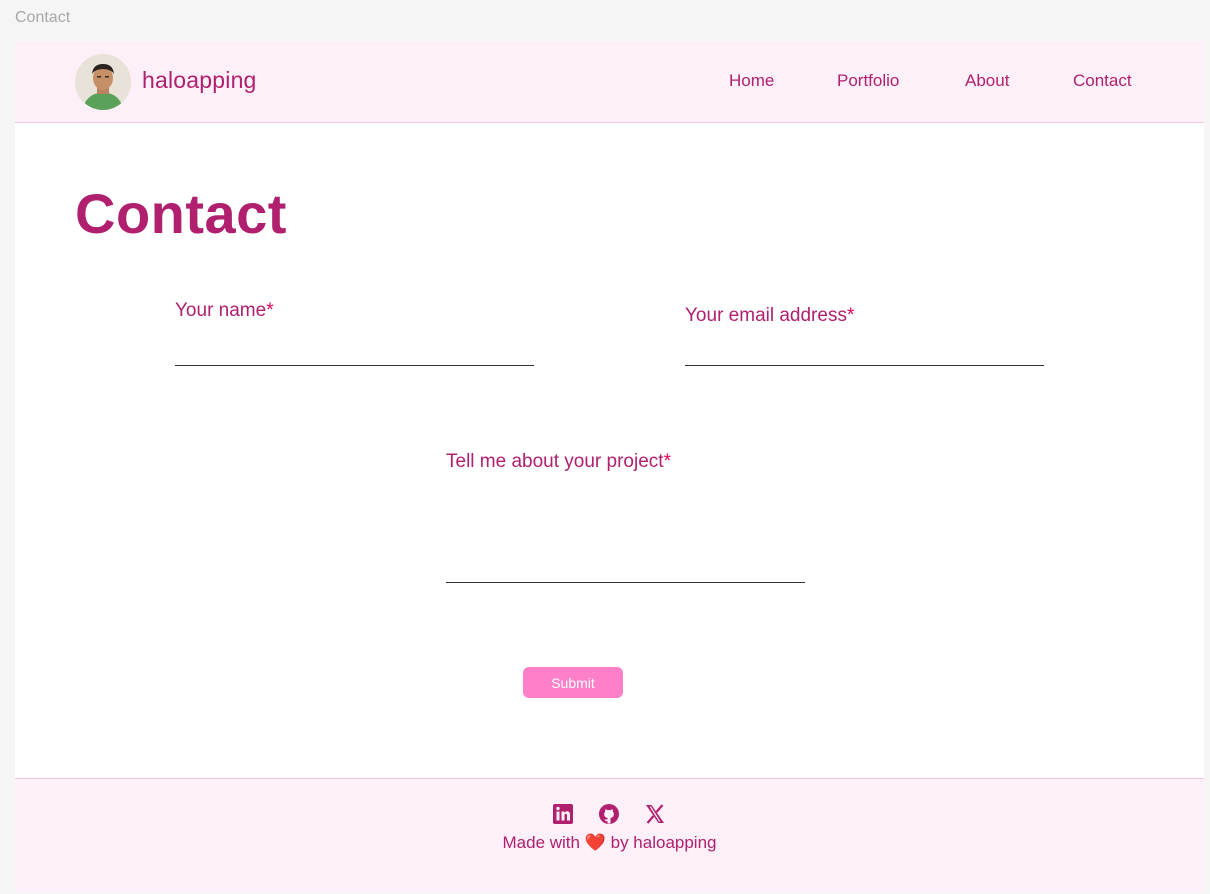 The width and height of the screenshot is (1210, 894). Describe the element at coordinates (573, 682) in the screenshot. I see `submit-button: Submit` at that location.